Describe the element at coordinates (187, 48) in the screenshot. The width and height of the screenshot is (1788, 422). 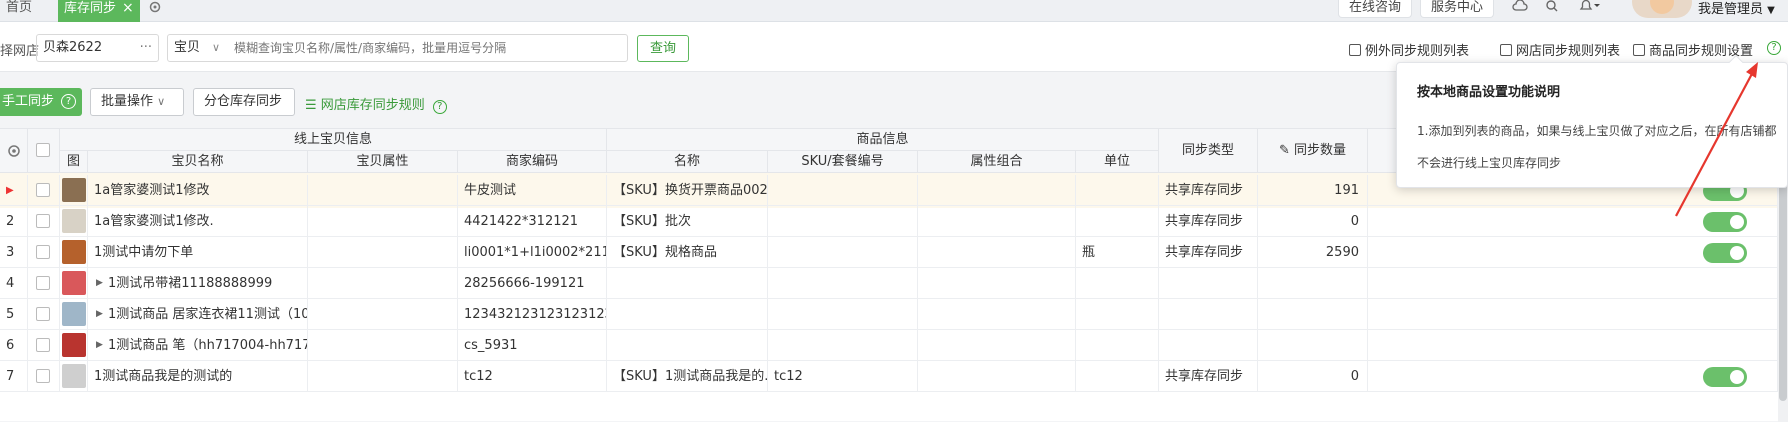
I see `search-kind-select: 宝贝` at that location.